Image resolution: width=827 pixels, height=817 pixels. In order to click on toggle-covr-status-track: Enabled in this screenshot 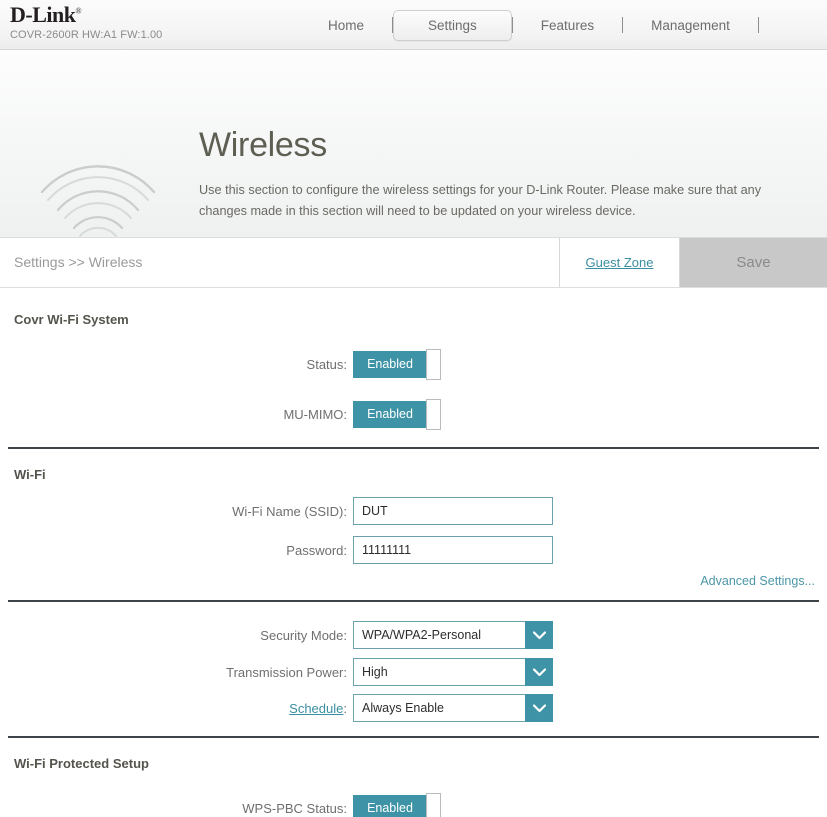, I will do `click(390, 364)`.